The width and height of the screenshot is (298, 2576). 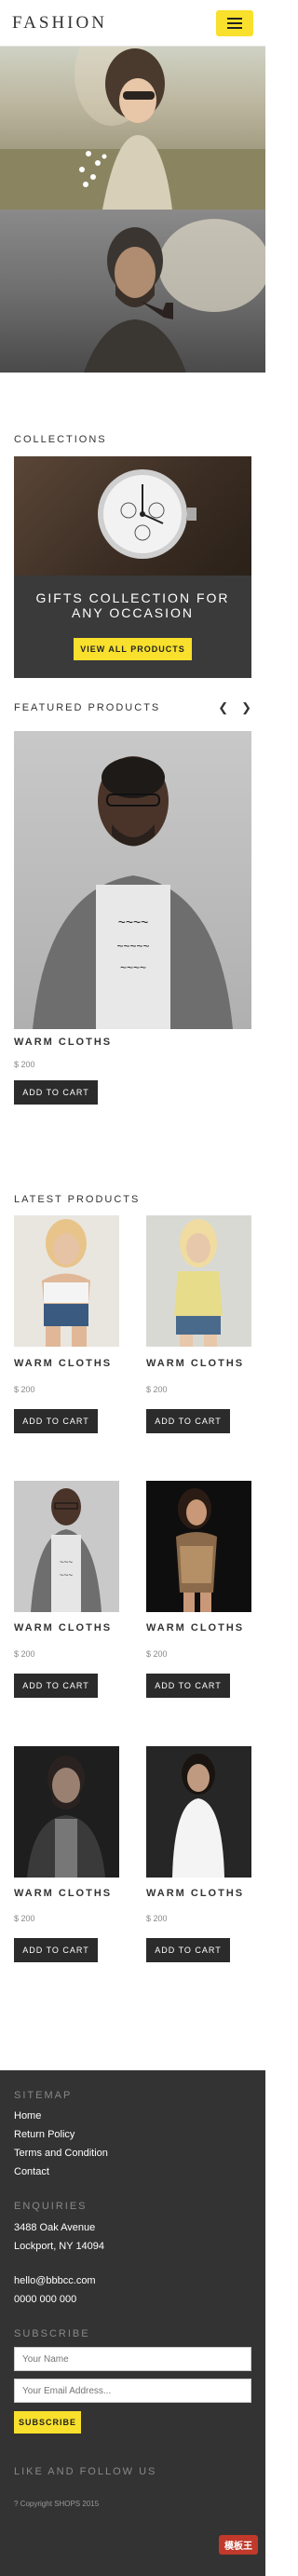 I want to click on subscribe-heading: SUBSCRIBE, so click(x=52, y=2333).